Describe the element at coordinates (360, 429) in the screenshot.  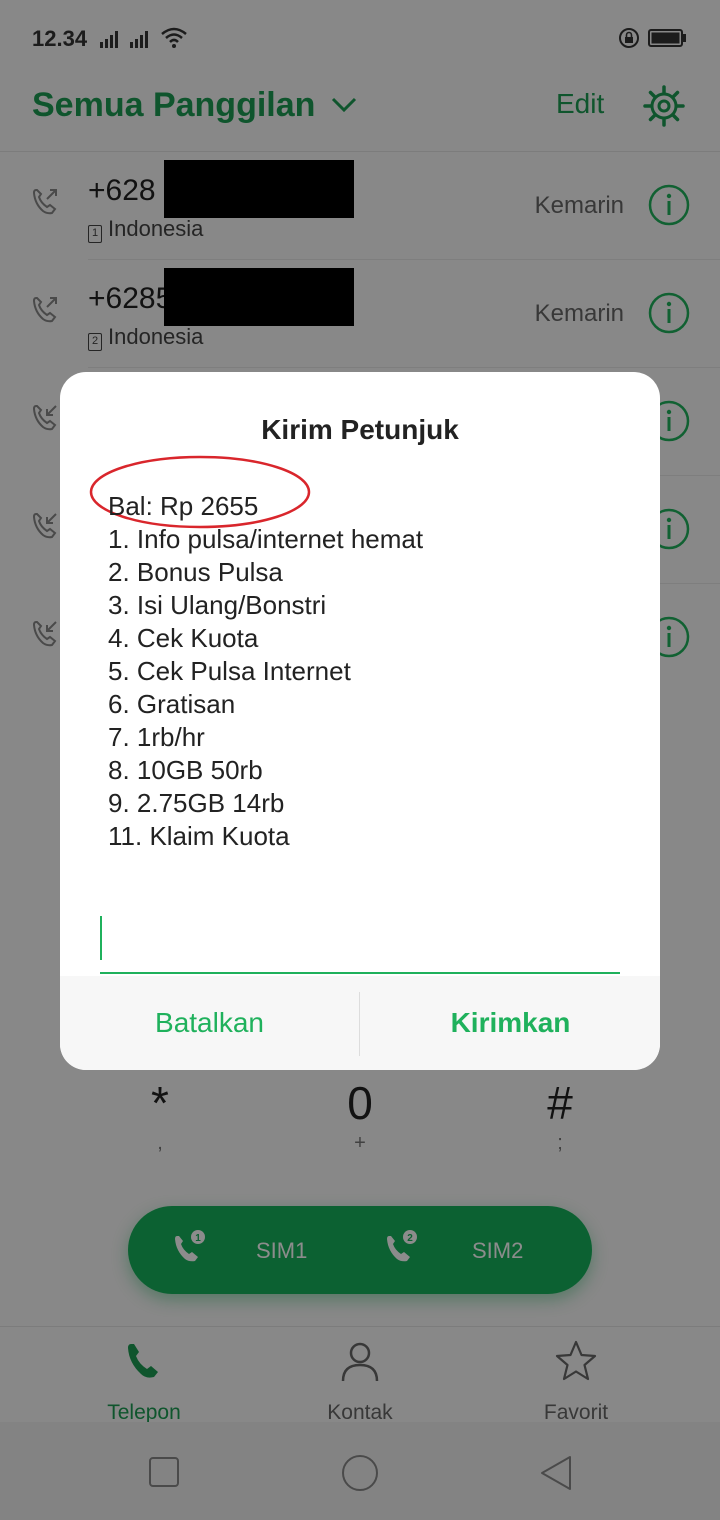
I see `dialog-title: Kirim Petunjuk` at that location.